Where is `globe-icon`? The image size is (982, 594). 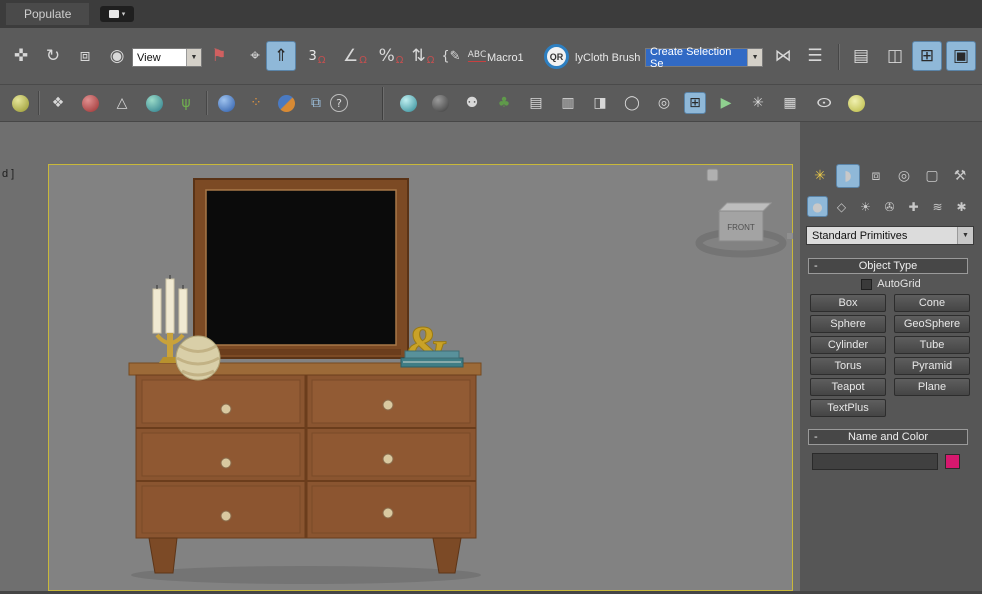
globe-icon is located at coordinates (154, 103).